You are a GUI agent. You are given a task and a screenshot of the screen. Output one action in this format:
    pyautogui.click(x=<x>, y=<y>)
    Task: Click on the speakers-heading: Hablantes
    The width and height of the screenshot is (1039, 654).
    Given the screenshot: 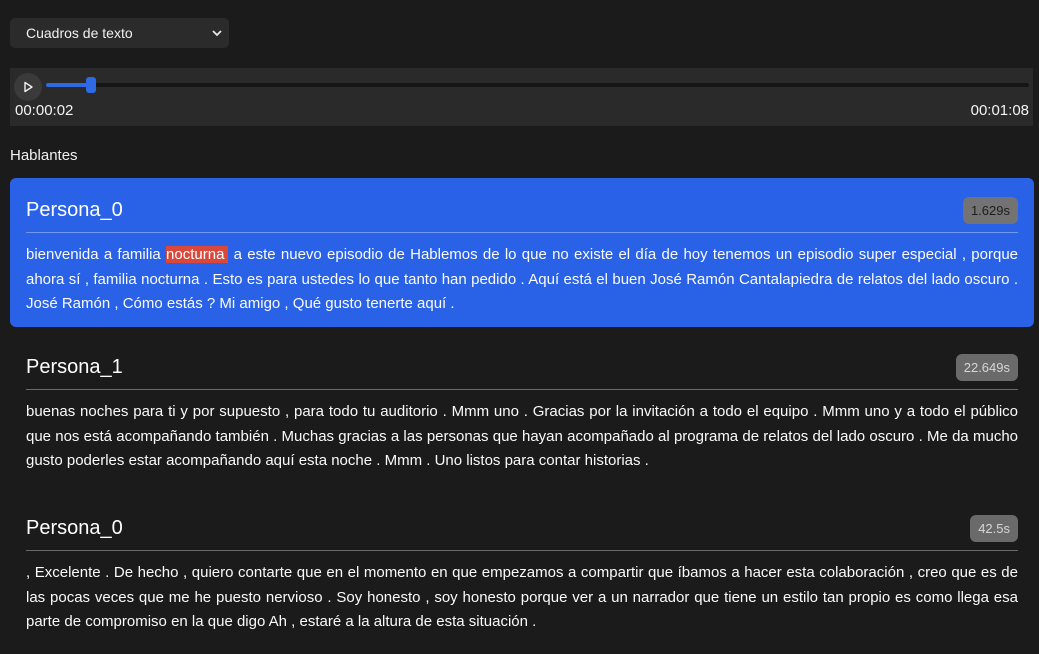 What is the action you would take?
    pyautogui.click(x=44, y=155)
    